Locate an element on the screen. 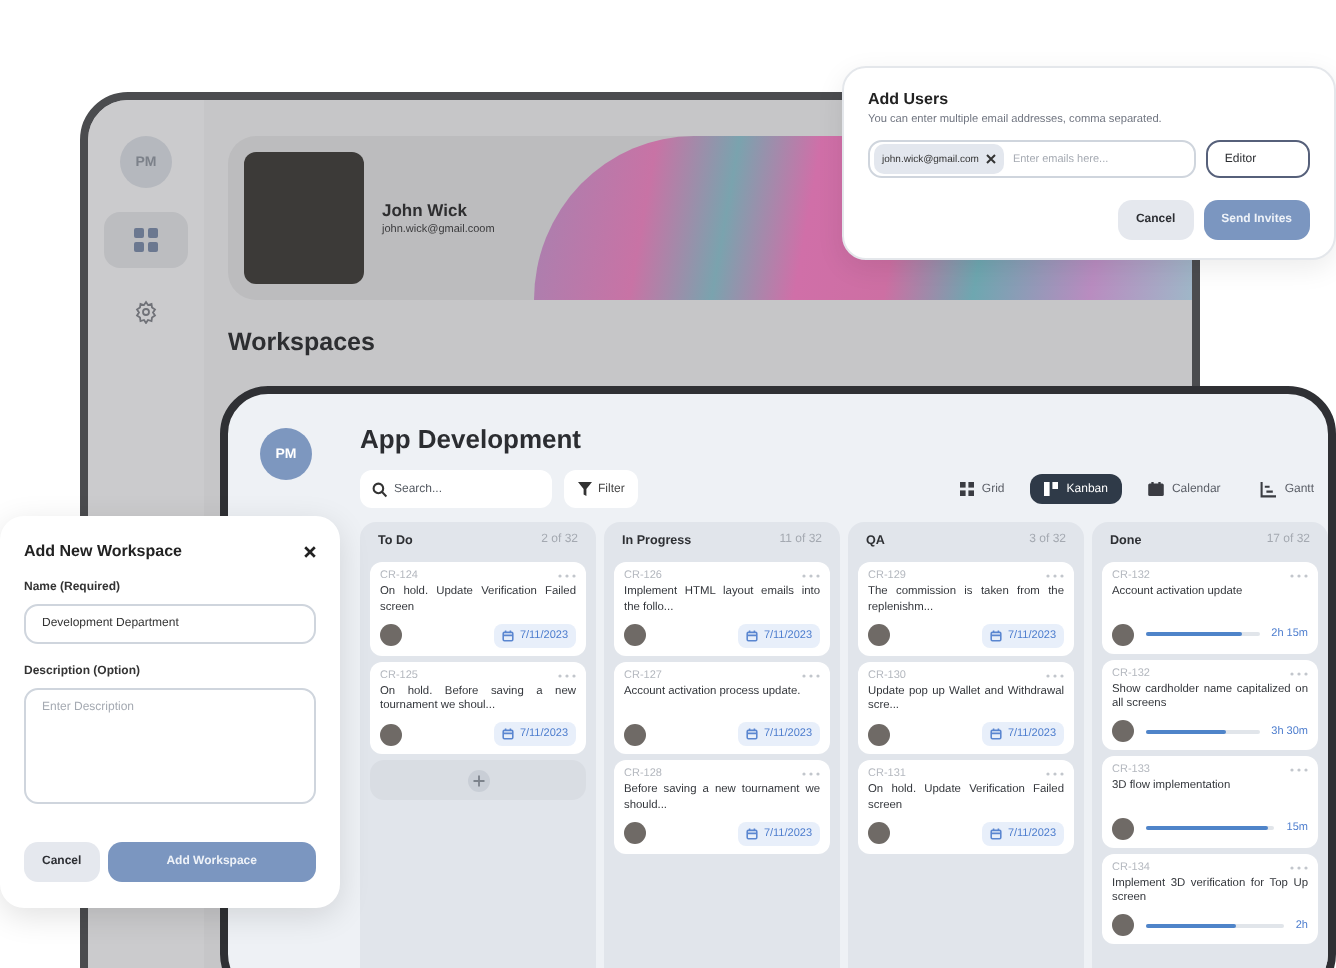 This screenshot has height=968, width=1336. section-heading: Workspaces is located at coordinates (301, 342).